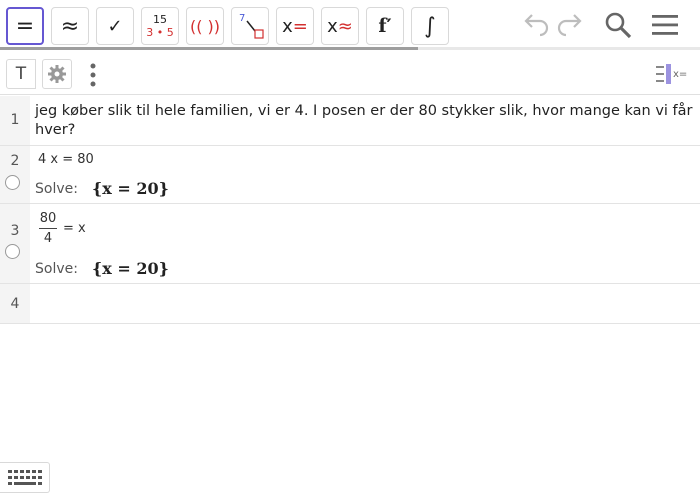  I want to click on text-icon: T, so click(21, 74).